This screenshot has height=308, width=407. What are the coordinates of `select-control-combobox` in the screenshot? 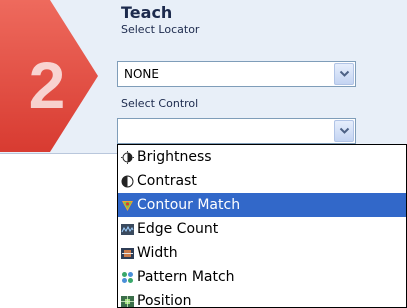 It's located at (236, 131).